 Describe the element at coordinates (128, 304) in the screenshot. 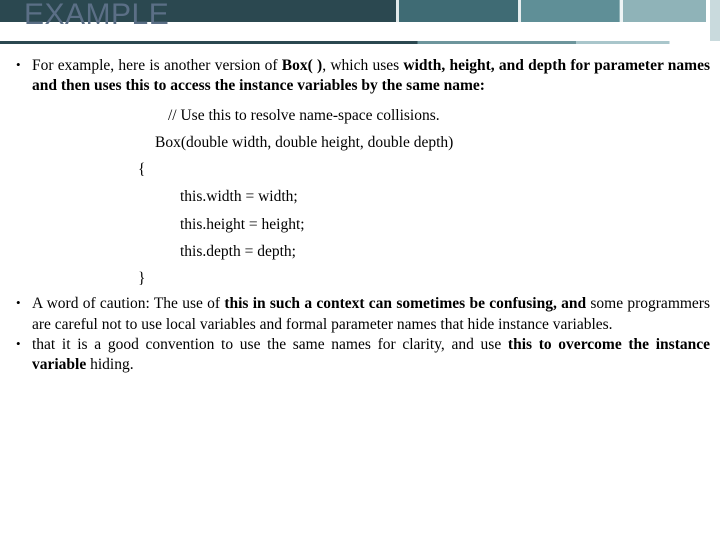

I see `bullet-text-2a: A word of caution: The use of` at that location.